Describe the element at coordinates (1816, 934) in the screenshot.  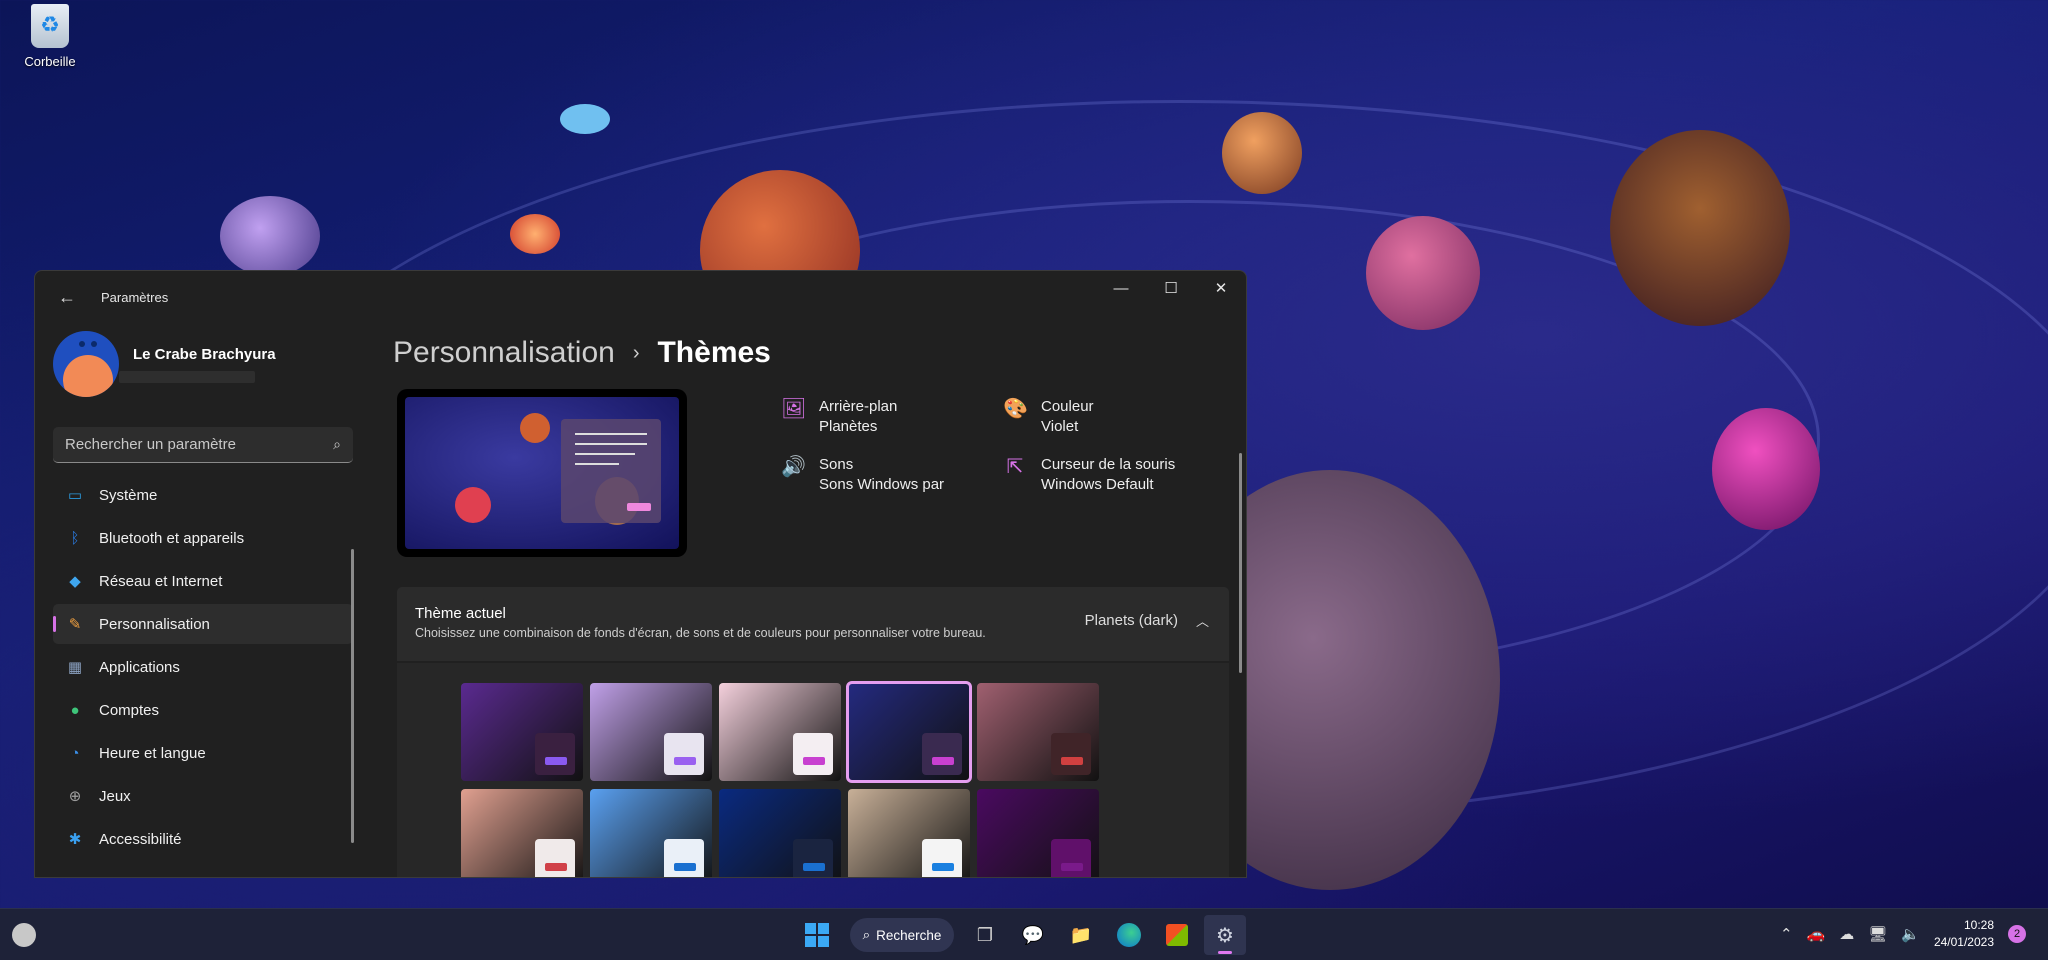
I see `car-icon: 🚗` at that location.